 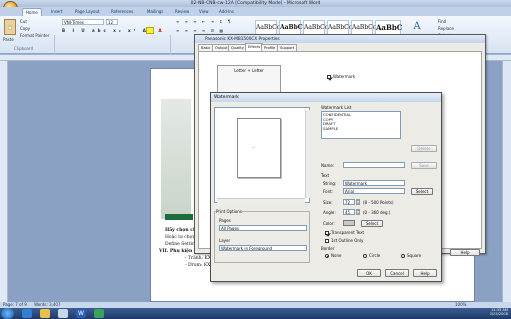 What do you see at coordinates (349, 212) in the screenshot?
I see `angle-field: 45` at bounding box center [349, 212].